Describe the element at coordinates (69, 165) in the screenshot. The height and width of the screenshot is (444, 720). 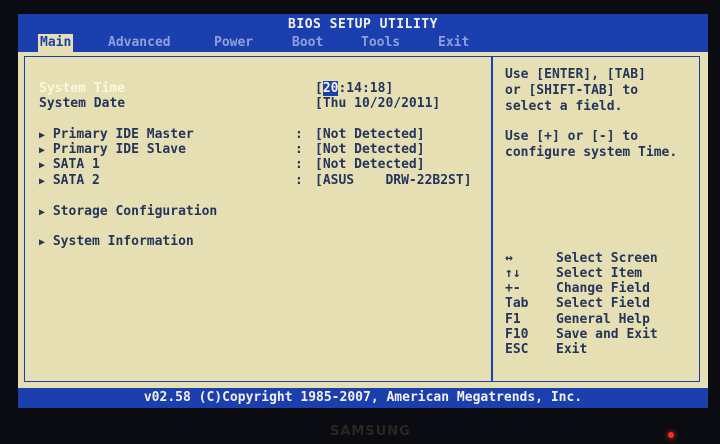
I see `device-item-sata-1: ▶ SATA 1` at that location.